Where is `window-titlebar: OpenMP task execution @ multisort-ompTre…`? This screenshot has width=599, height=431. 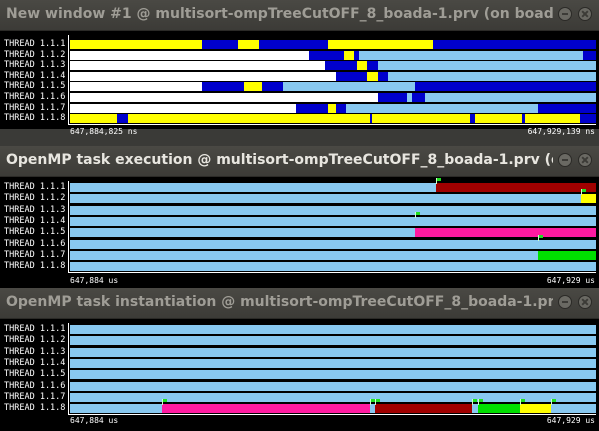
window-titlebar: OpenMP task execution @ multisort-ompTre… is located at coordinates (299, 161).